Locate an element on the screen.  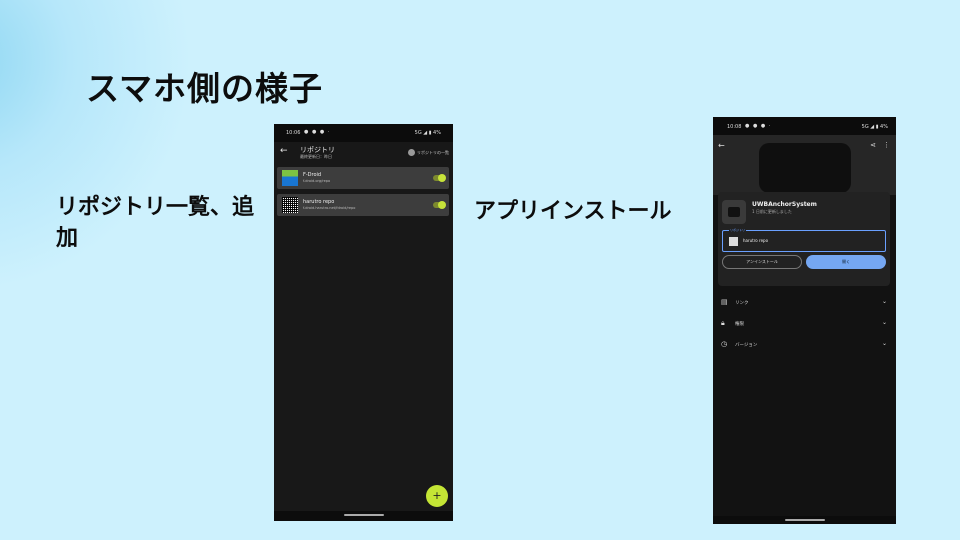
link-icon: ▤ is located at coordinates (724, 302).